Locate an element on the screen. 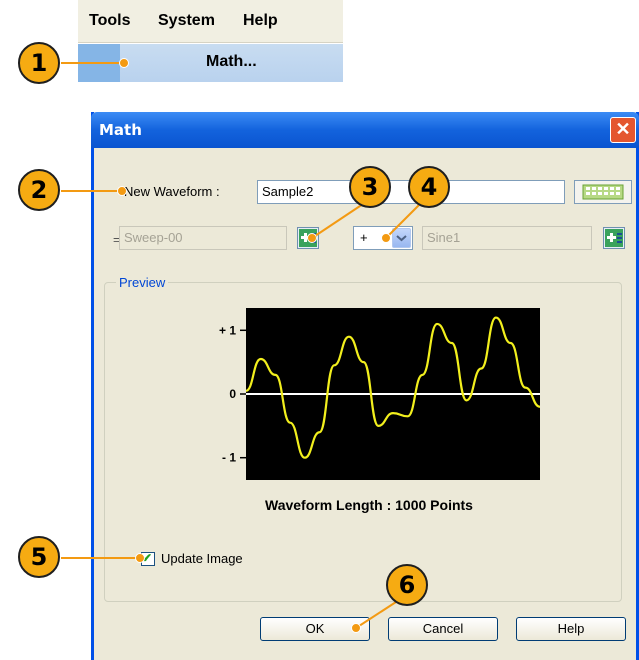  callout-1: 1 is located at coordinates (39, 63).